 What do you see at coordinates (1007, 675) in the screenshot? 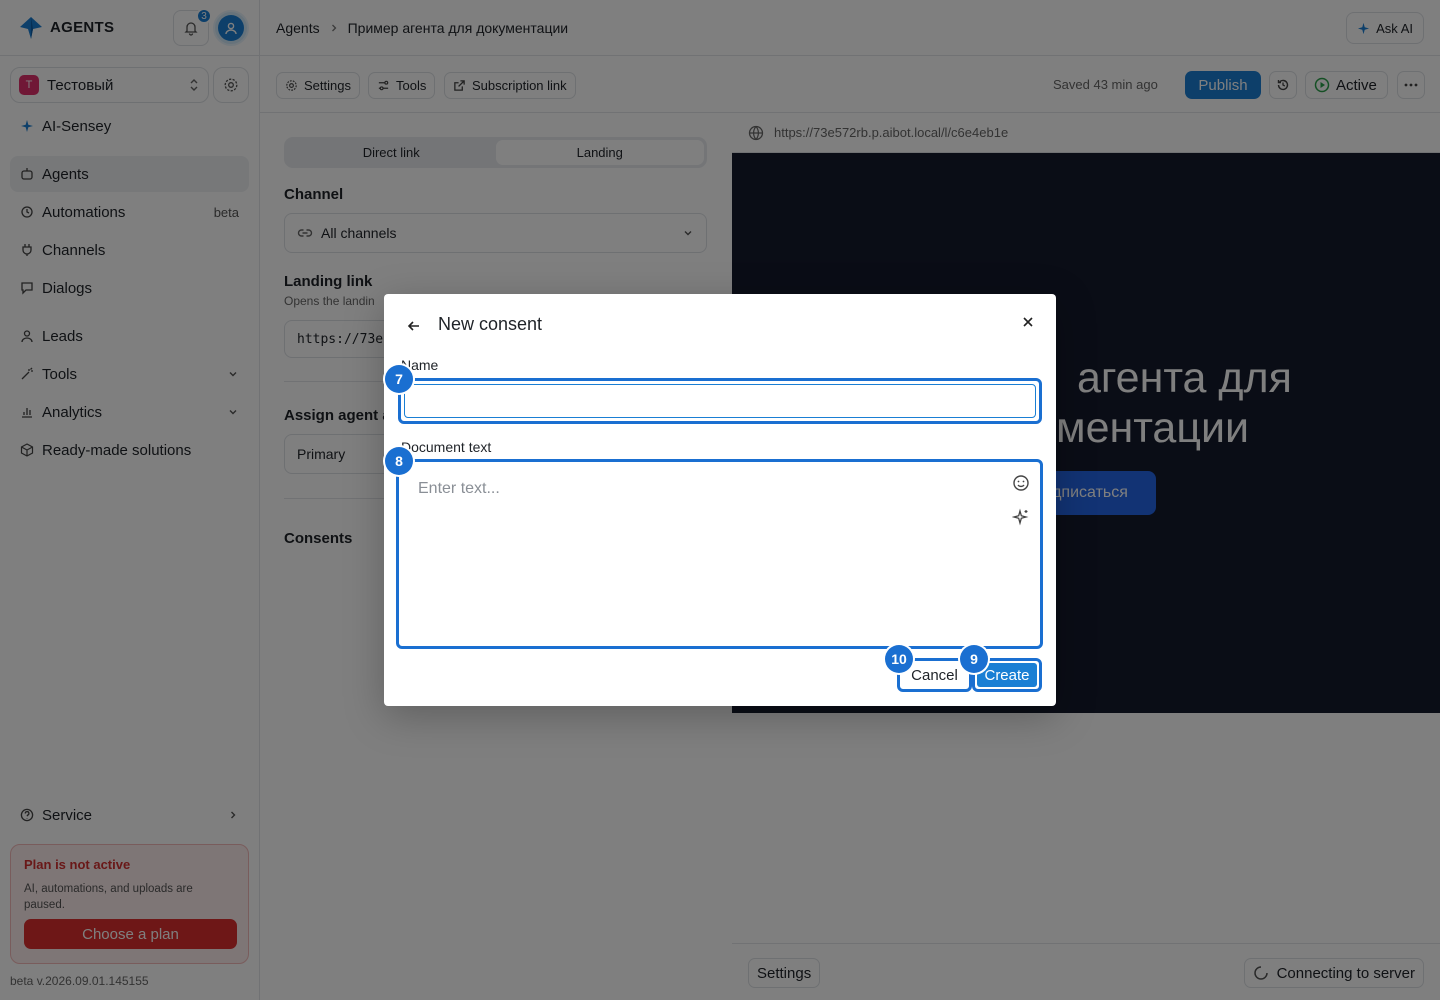
I see `create-button-label: Create` at bounding box center [1007, 675].